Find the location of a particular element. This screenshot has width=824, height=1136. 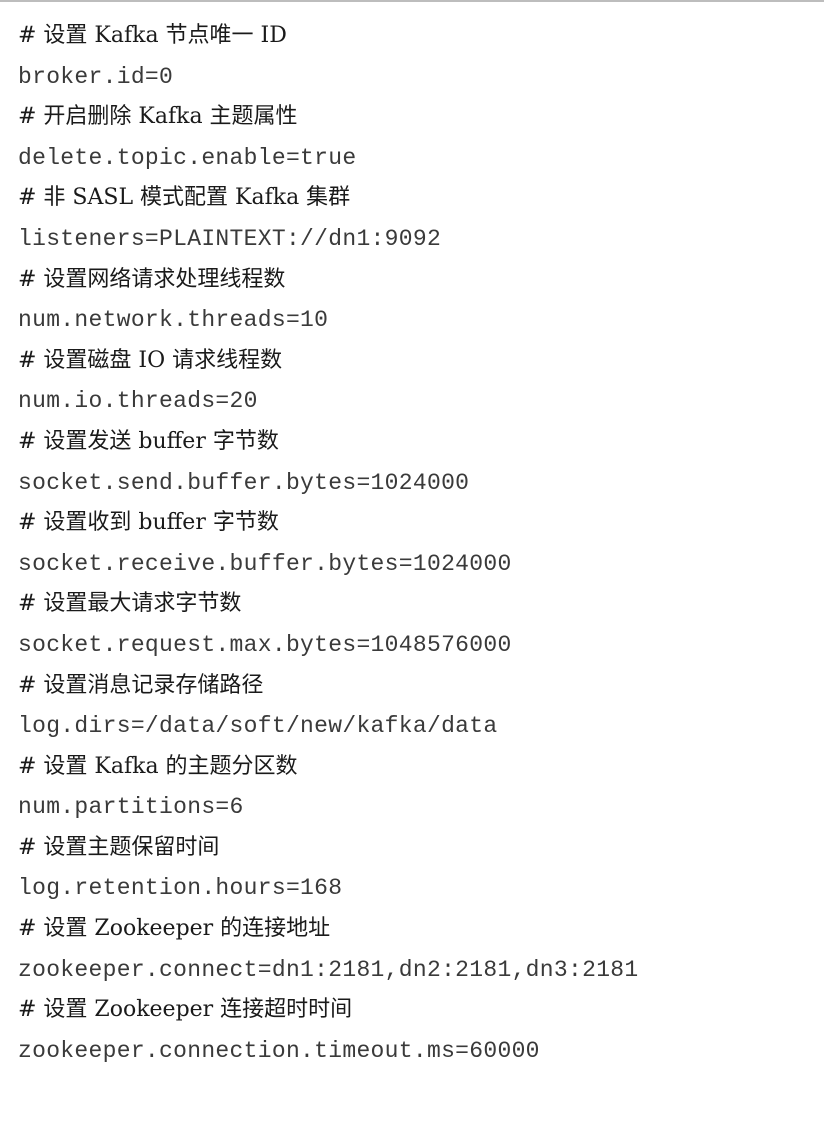

comment-line-log-dirs: # 设置消息记录存储路径 is located at coordinates (141, 685).